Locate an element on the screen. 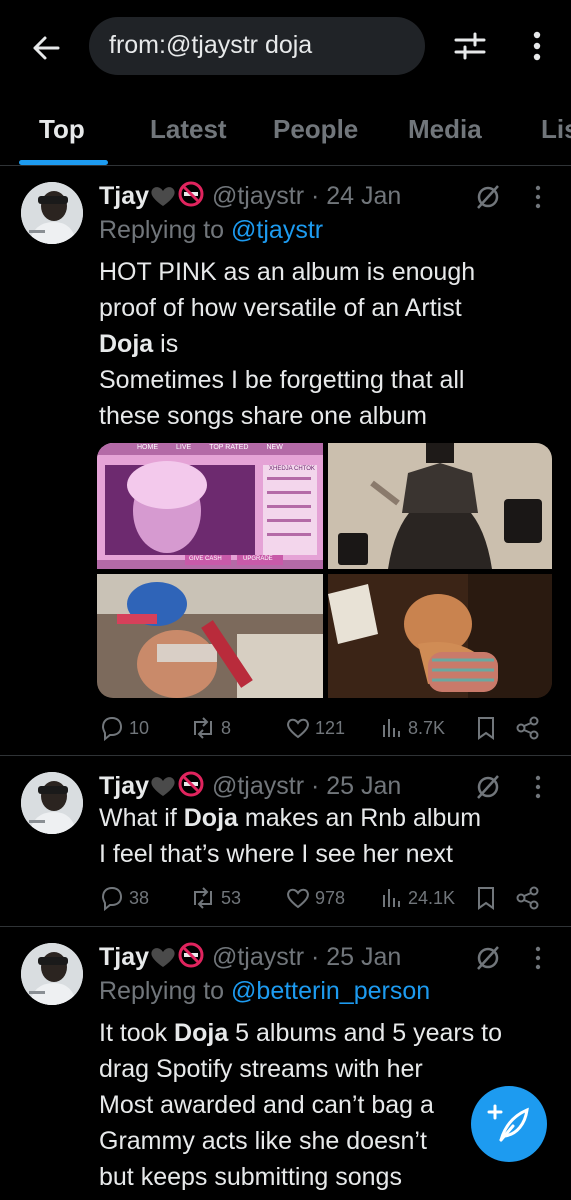  tweet-line: drag Spotify streams with her is located at coordinates (261, 1069).